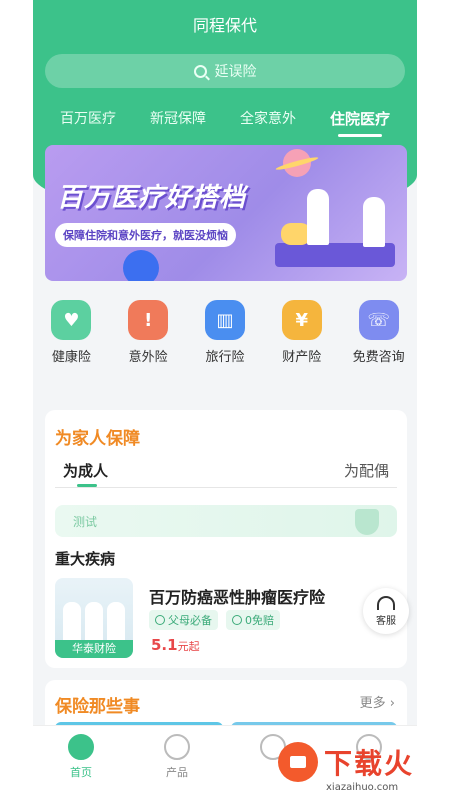 This screenshot has height=800, width=450. What do you see at coordinates (226, 521) in the screenshot?
I see `test-banner: 测试` at bounding box center [226, 521].